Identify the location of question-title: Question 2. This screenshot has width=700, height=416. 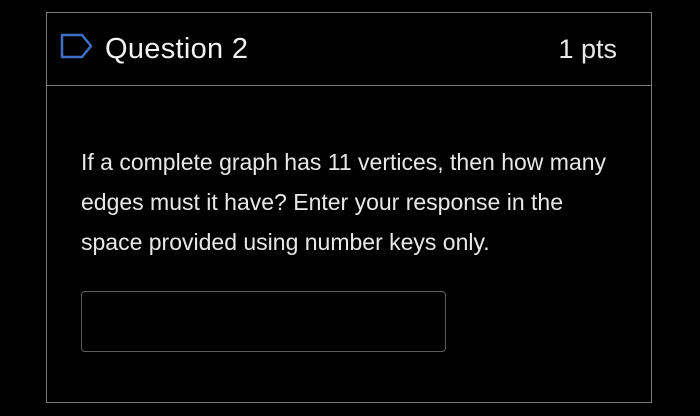
(177, 49).